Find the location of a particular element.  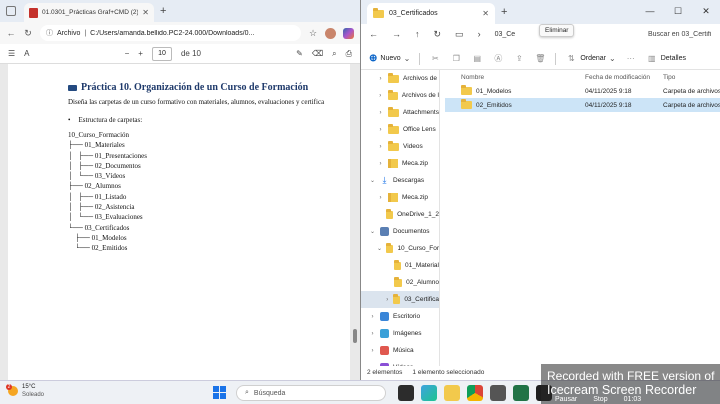

scrollbar-thumb is located at coordinates (355, 336).